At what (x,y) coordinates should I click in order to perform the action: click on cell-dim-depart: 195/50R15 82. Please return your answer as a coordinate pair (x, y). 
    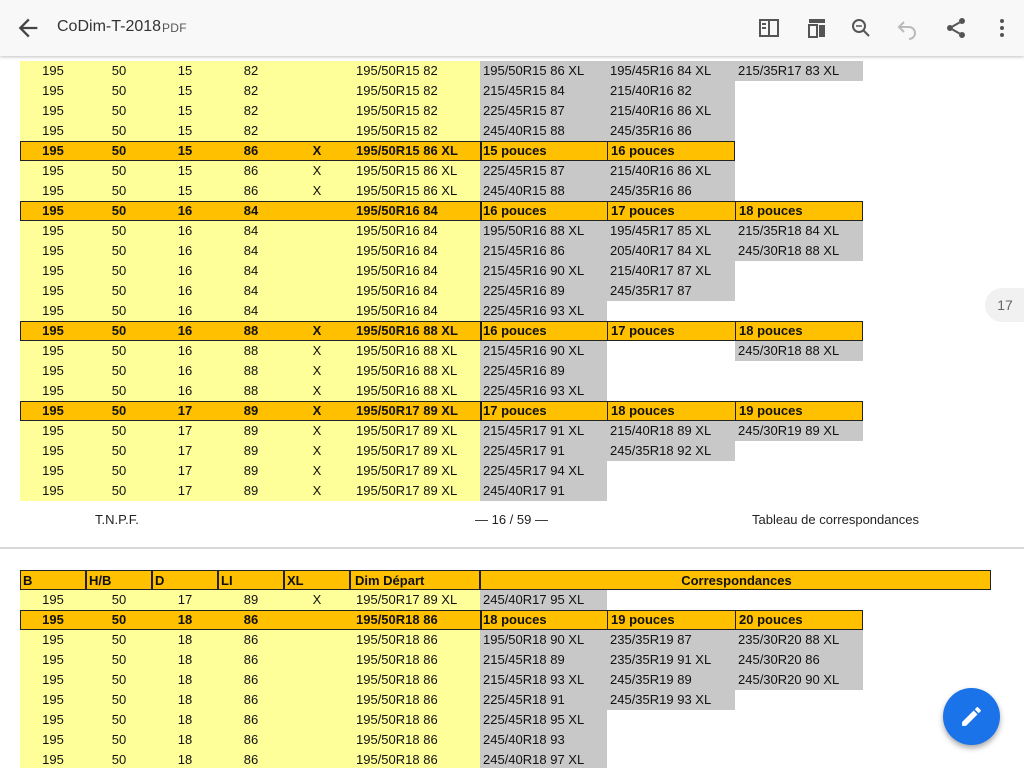
    Looking at the image, I should click on (397, 70).